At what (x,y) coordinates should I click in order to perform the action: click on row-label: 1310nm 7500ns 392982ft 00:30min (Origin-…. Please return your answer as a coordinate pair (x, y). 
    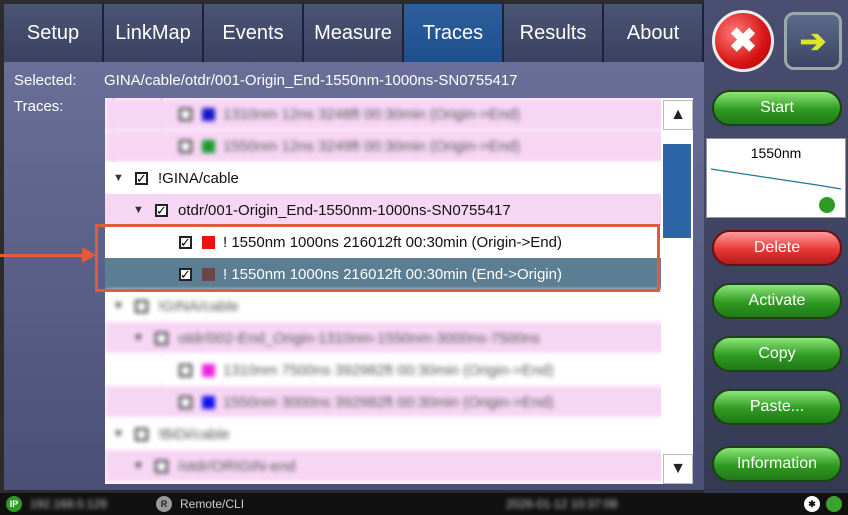
    Looking at the image, I should click on (388, 370).